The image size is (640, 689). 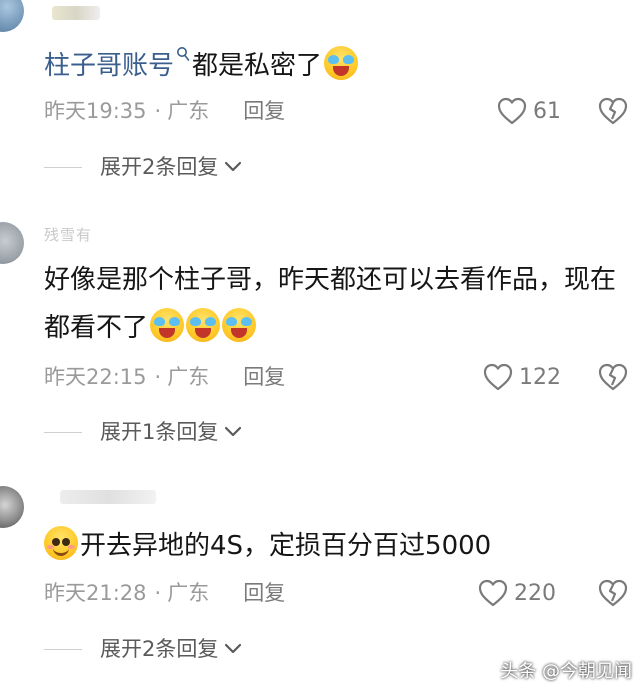 What do you see at coordinates (61, 543) in the screenshot?
I see `smile-icon` at bounding box center [61, 543].